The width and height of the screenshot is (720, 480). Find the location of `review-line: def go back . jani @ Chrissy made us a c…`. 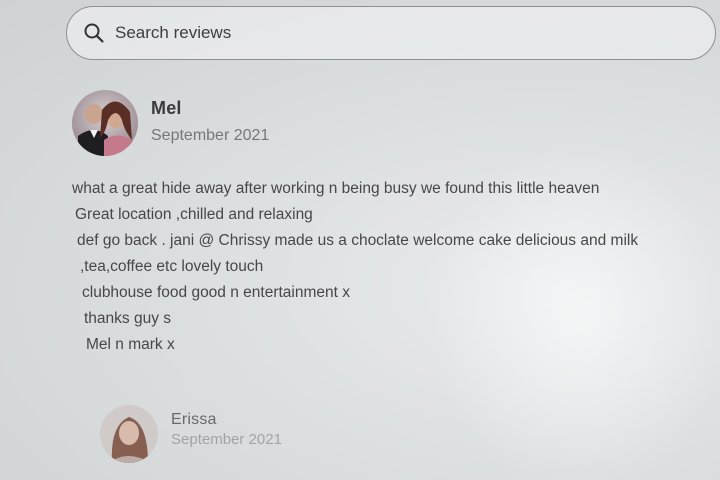

review-line: def go back . jani @ Chrissy made us a c… is located at coordinates (358, 240).